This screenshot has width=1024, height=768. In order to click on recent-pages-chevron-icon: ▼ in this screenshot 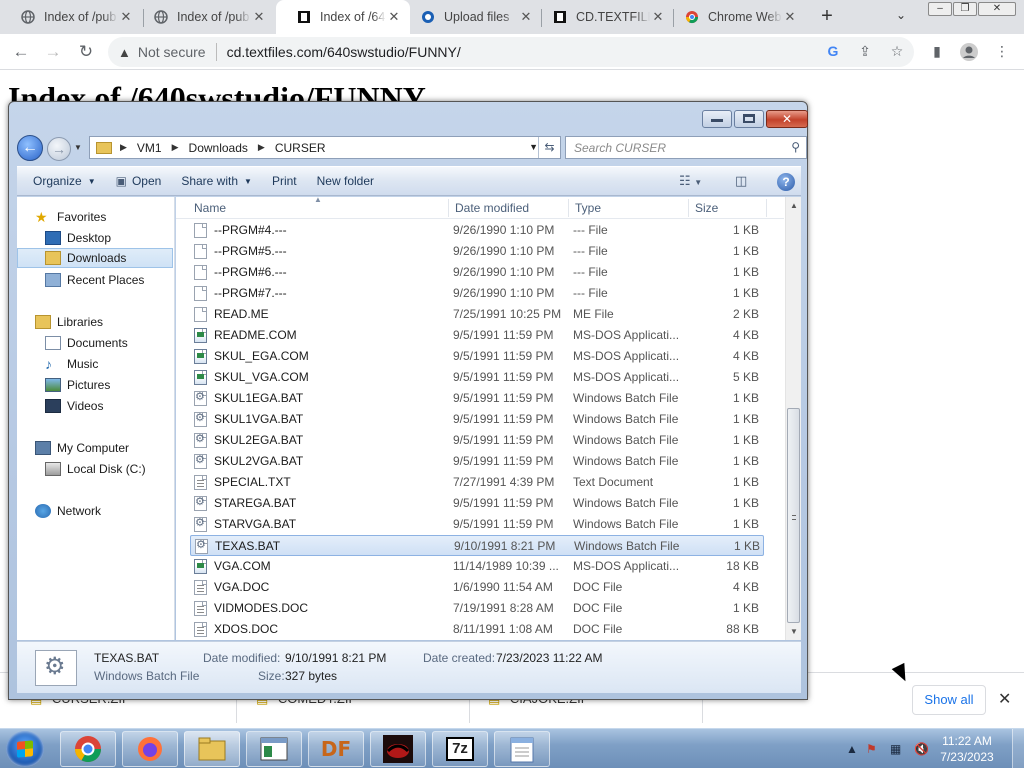, I will do `click(78, 147)`.